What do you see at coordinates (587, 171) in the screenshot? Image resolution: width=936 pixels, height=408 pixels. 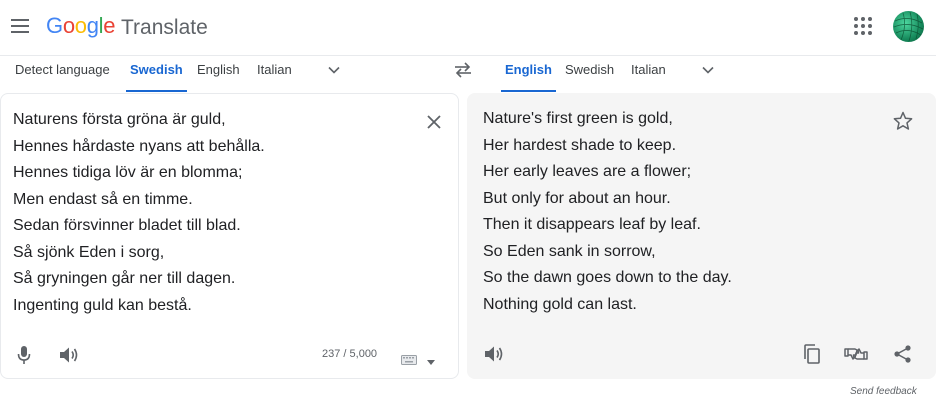 I see `translation-line: Her early leaves are a flower;` at bounding box center [587, 171].